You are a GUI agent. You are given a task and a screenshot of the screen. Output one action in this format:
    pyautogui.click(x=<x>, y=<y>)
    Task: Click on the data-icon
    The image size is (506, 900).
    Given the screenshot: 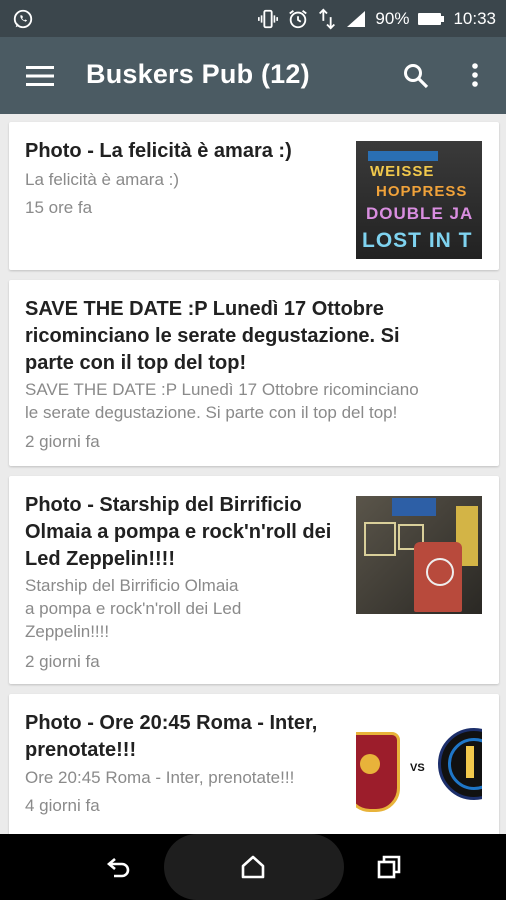 What is the action you would take?
    pyautogui.click(x=327, y=19)
    